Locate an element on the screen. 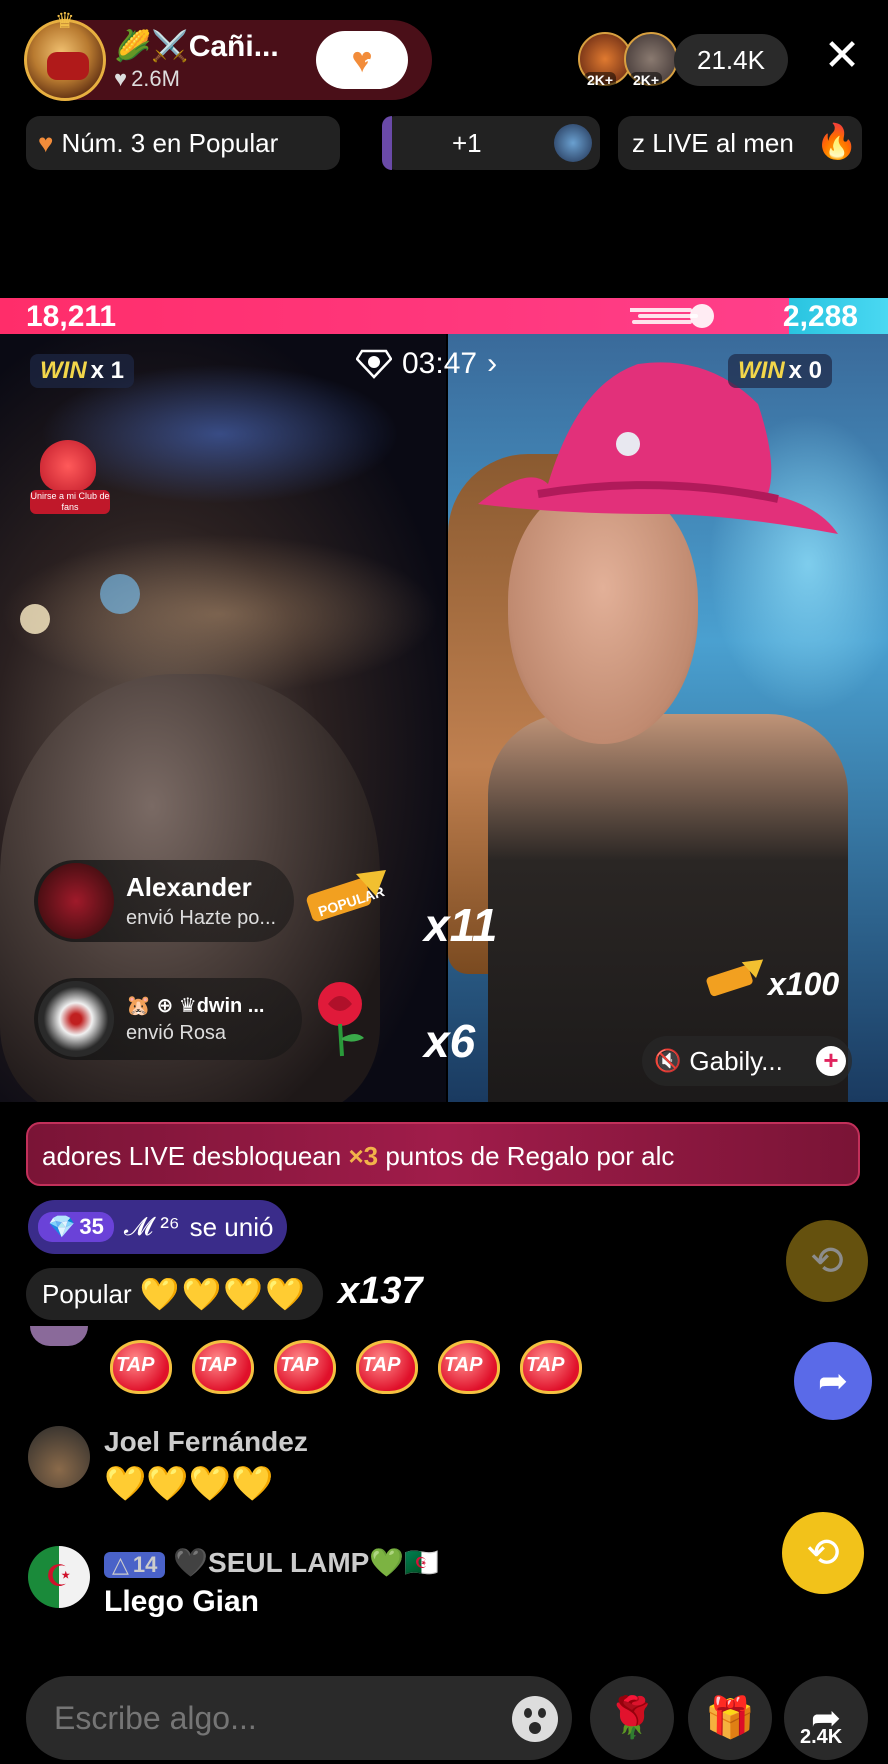 The image size is (888, 1764). live-promo-label: z LIVE al men is located at coordinates (713, 142).